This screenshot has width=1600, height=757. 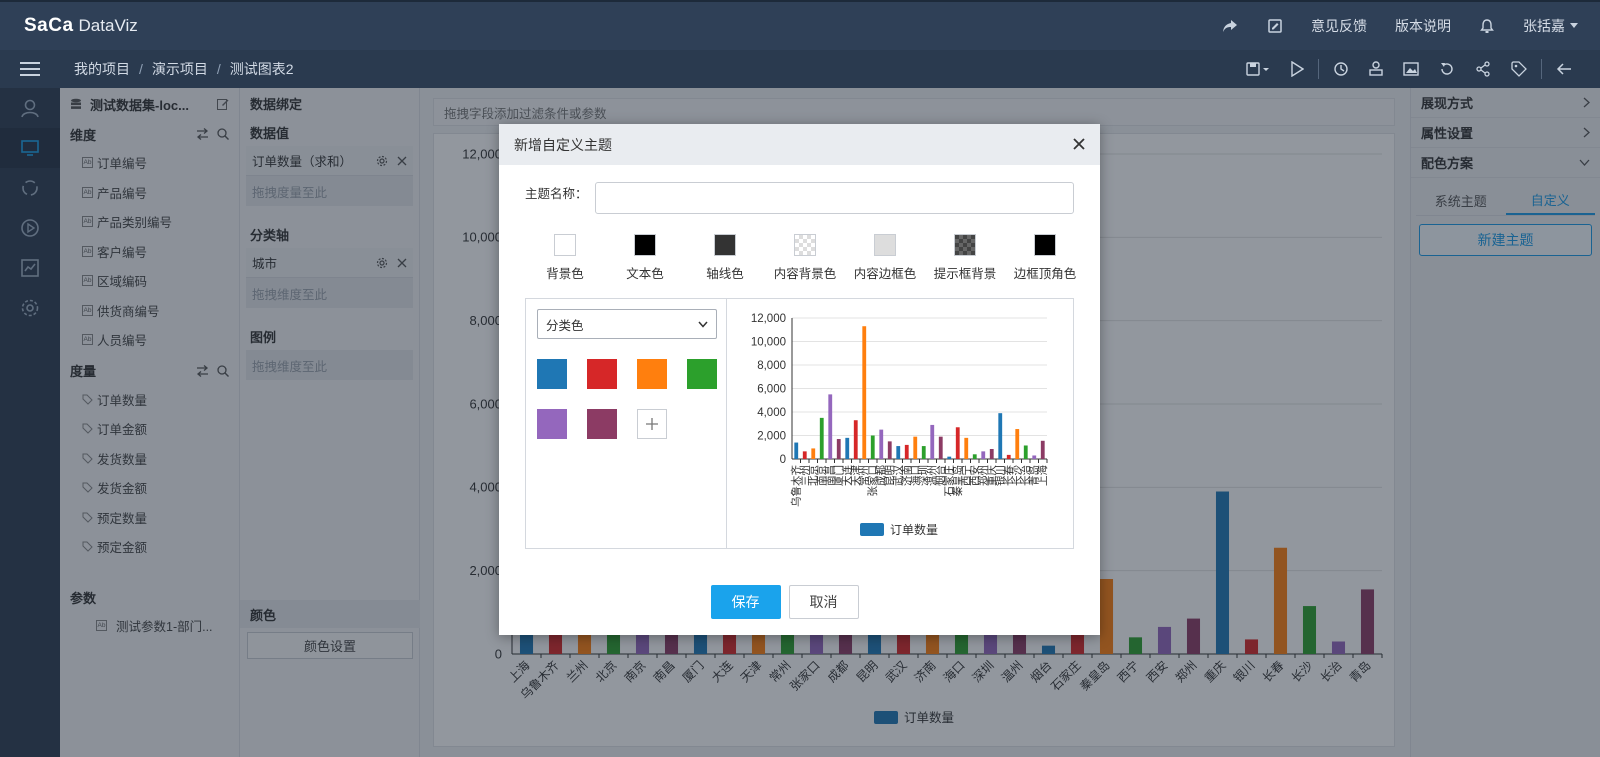 What do you see at coordinates (1541, 69) in the screenshot?
I see `toolbar-divider` at bounding box center [1541, 69].